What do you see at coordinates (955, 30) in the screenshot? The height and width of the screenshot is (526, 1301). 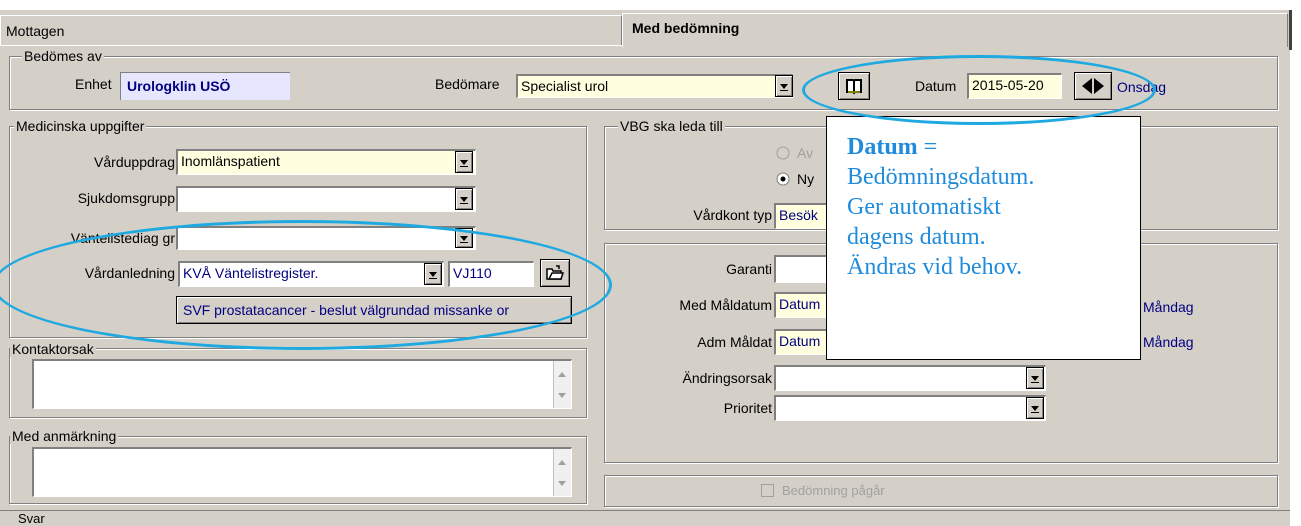 I see `tab-med-bedomning: Med bedömning` at bounding box center [955, 30].